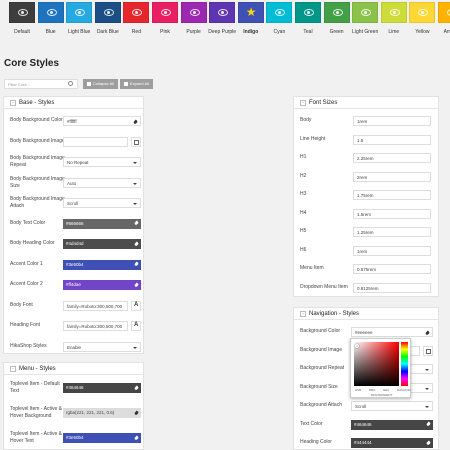  What do you see at coordinates (372, 390) in the screenshot?
I see `mode-rbg: RBG` at bounding box center [372, 390].